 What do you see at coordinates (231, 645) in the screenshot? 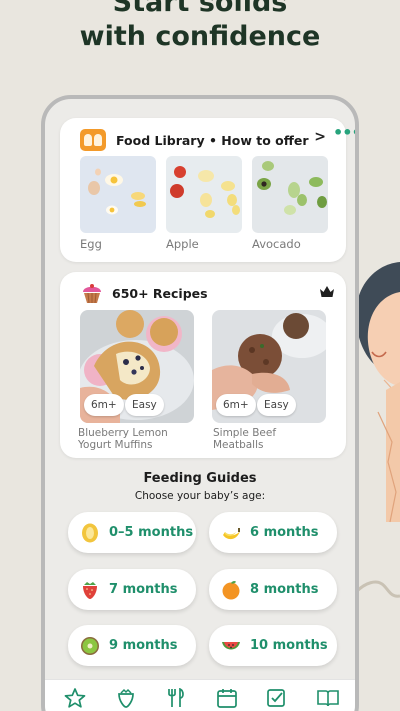
I see `watermelon-icon` at bounding box center [231, 645].